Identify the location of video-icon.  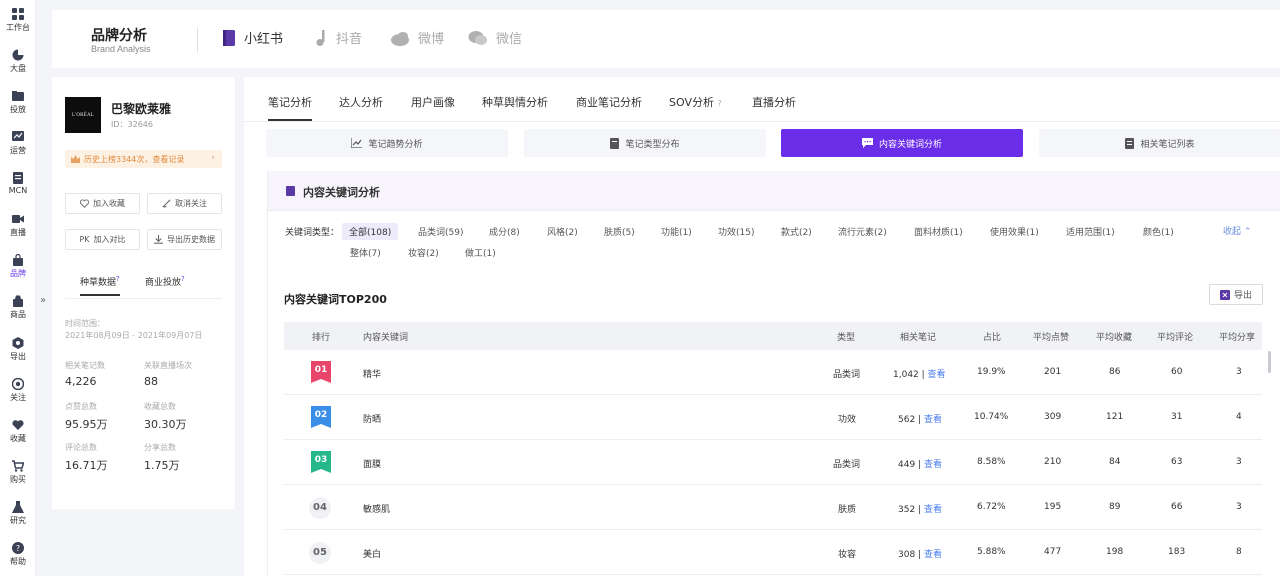
(18, 219).